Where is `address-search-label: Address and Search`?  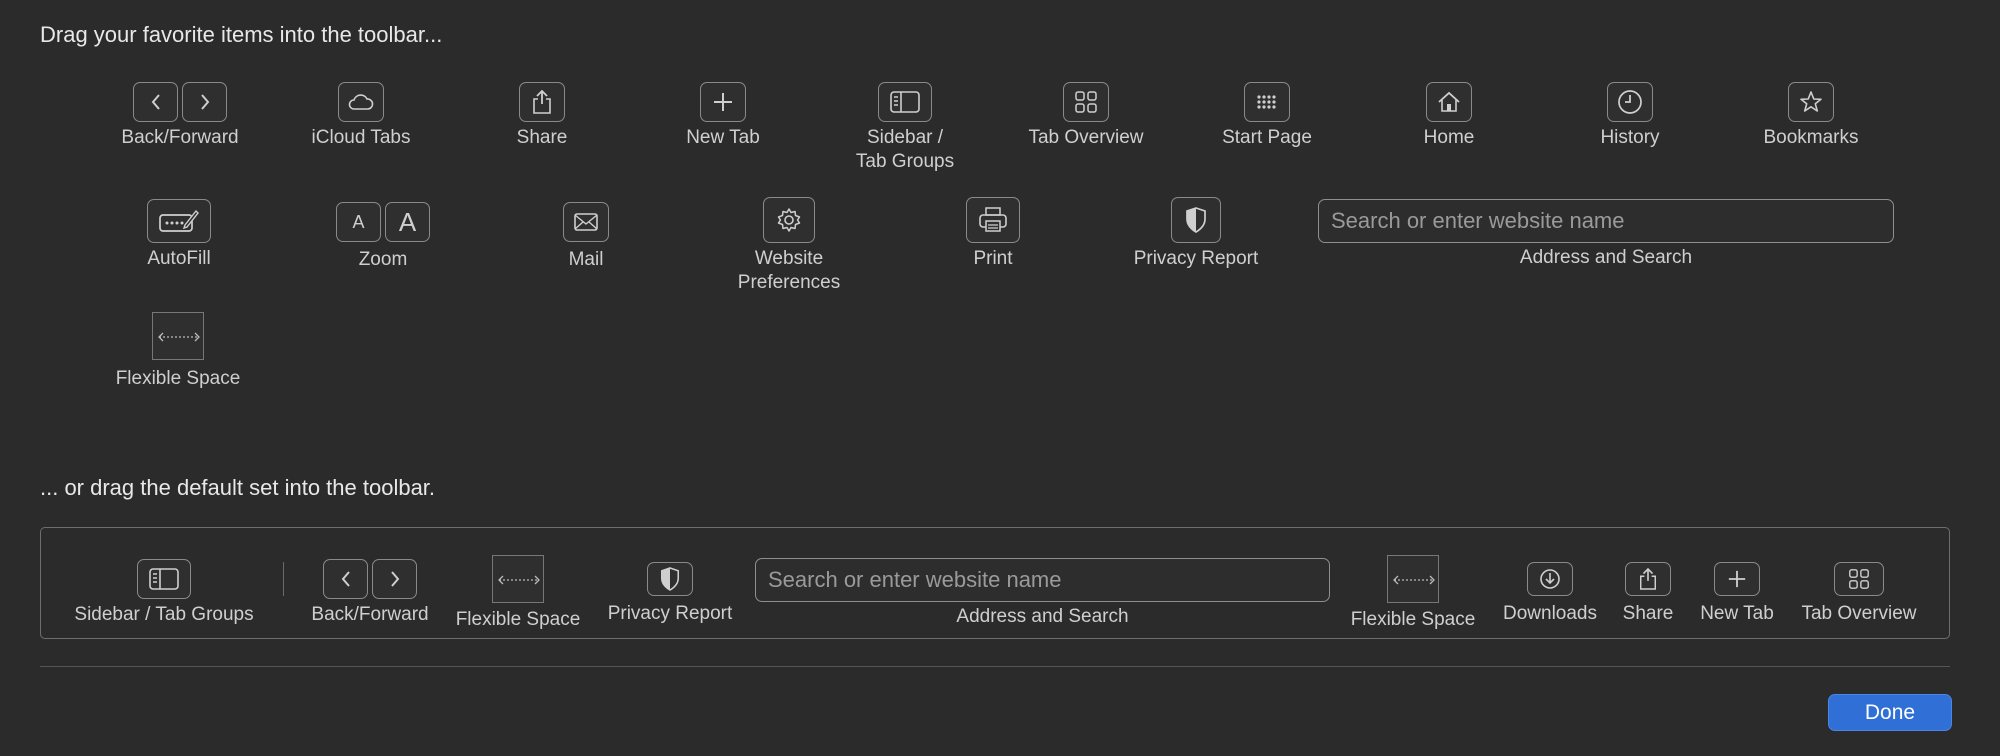
address-search-label: Address and Search is located at coordinates (1606, 257).